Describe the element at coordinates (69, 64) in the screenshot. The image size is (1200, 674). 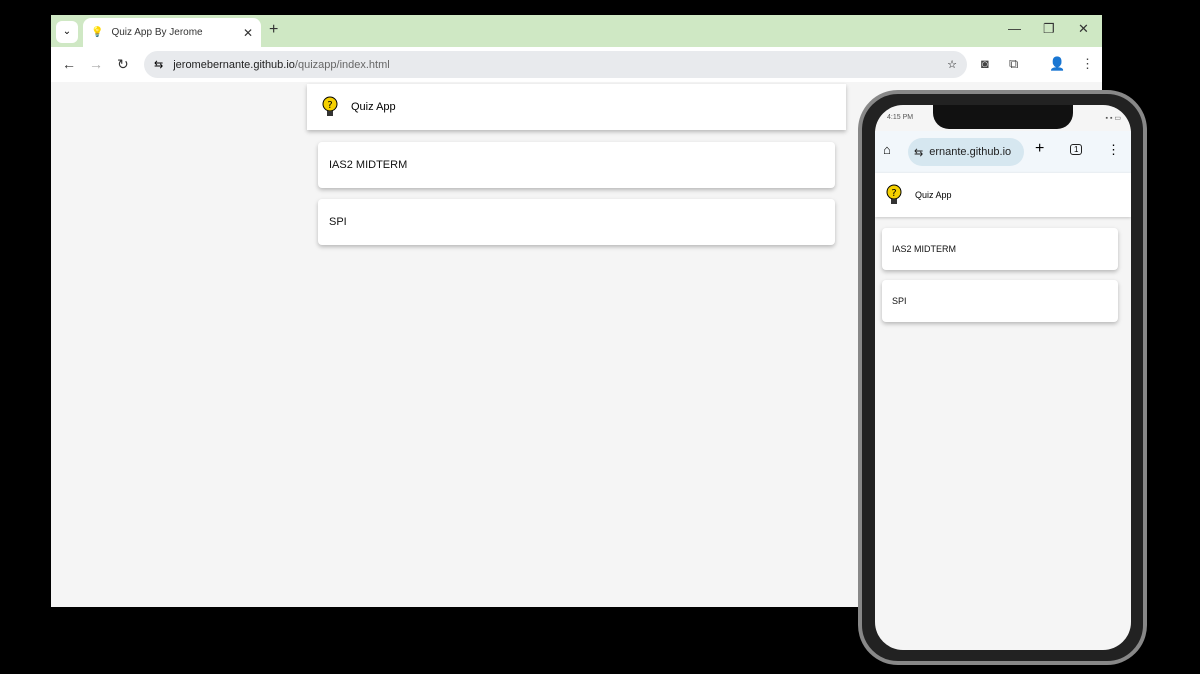
I see `back-icon: ←` at that location.